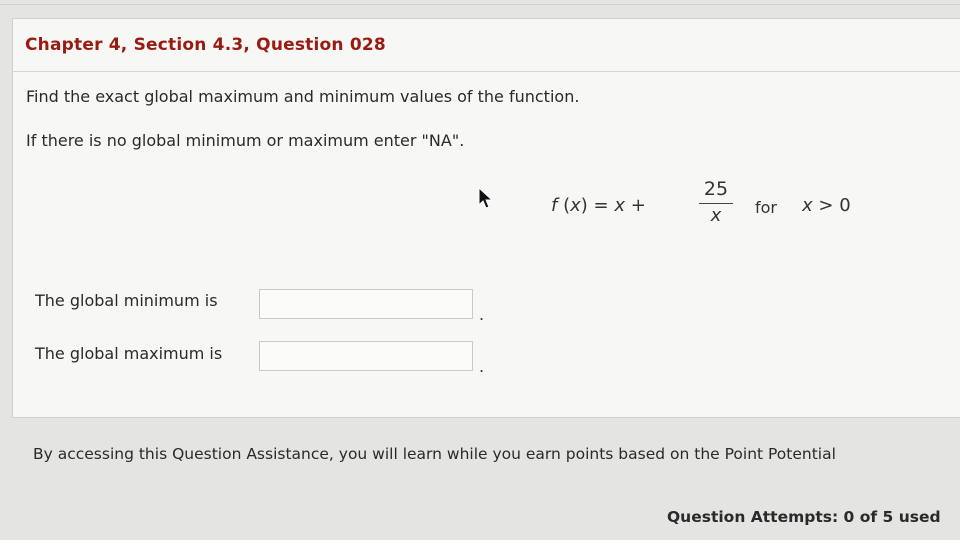 The width and height of the screenshot is (960, 540). What do you see at coordinates (716, 189) in the screenshot?
I see `fraction-numerator: 25` at bounding box center [716, 189].